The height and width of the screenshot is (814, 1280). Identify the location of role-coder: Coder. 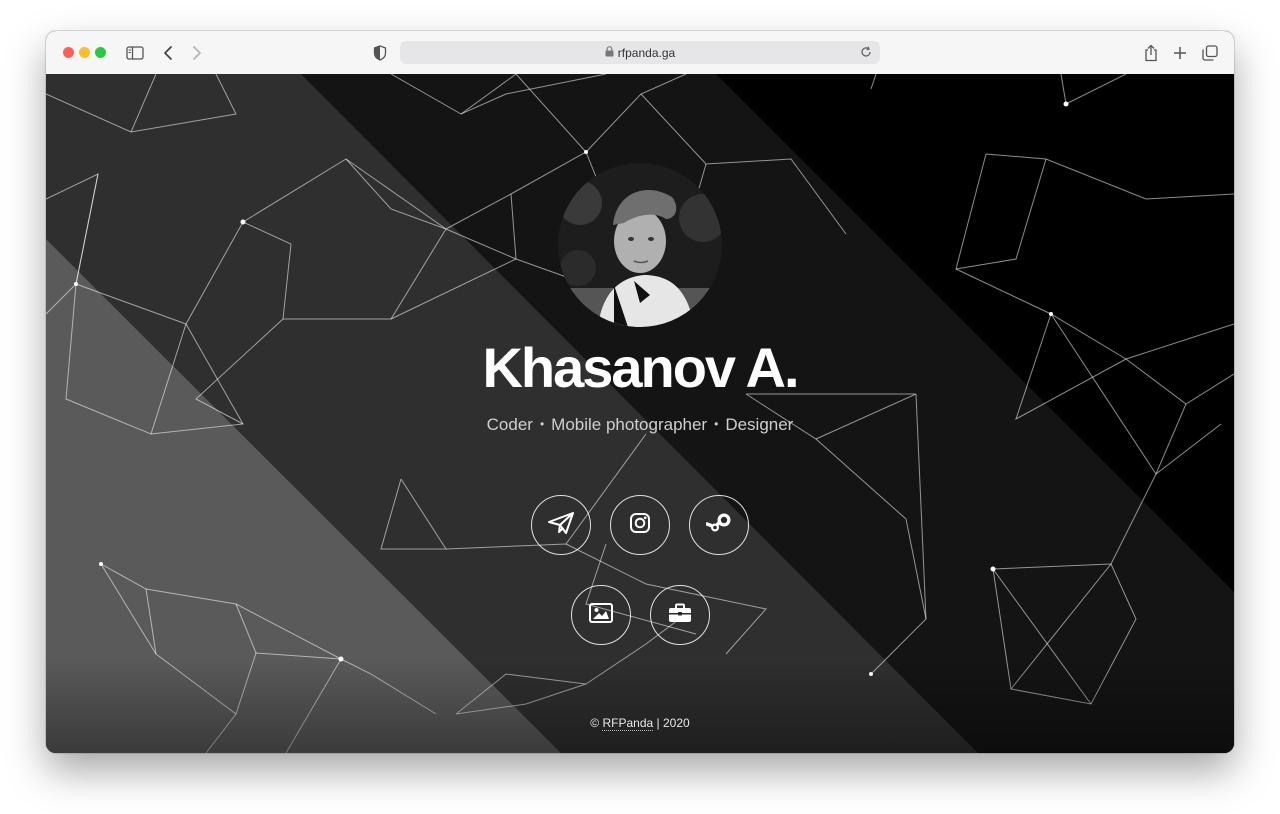
(509, 424).